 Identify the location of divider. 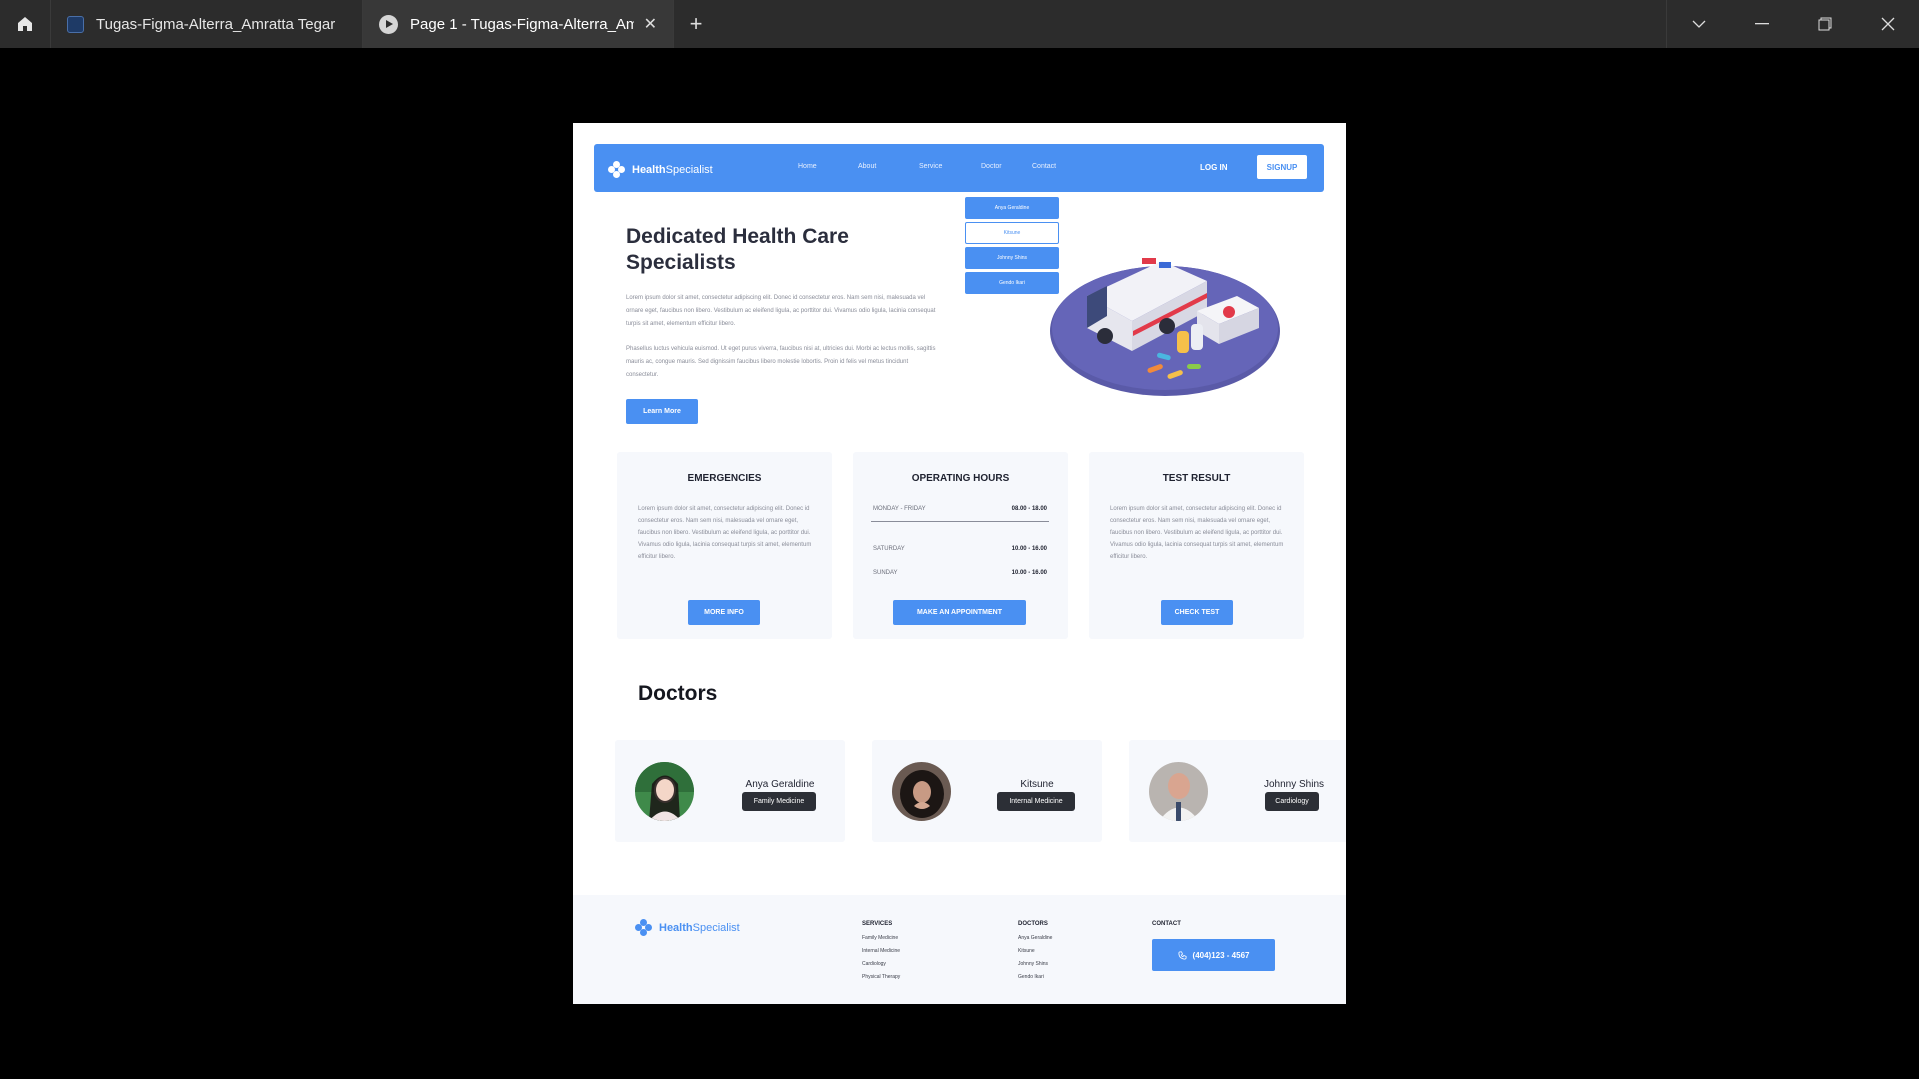
(960, 521).